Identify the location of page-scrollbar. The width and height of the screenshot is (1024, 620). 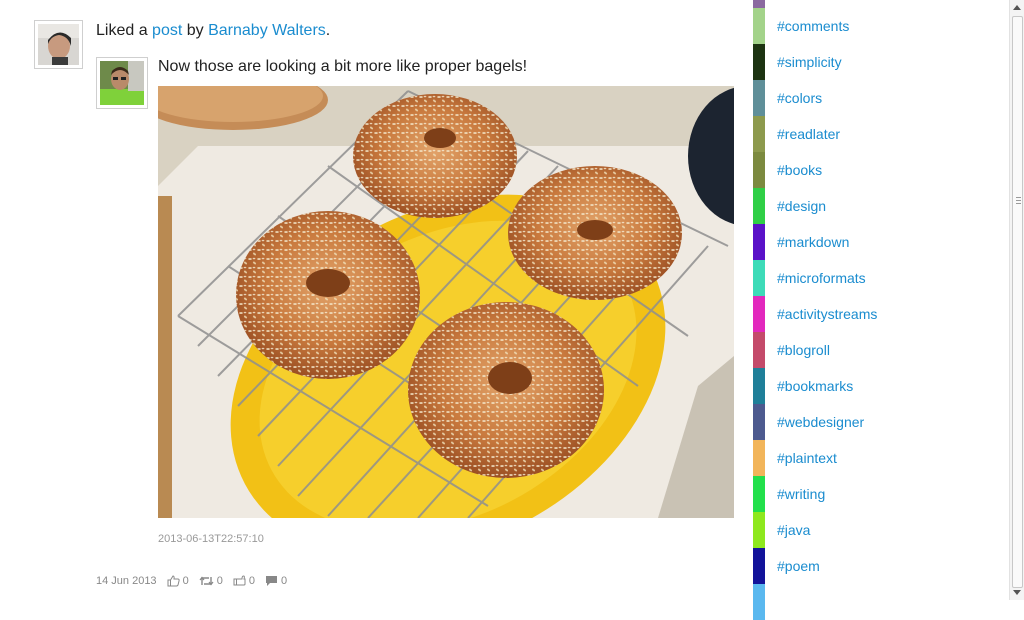
(1016, 300).